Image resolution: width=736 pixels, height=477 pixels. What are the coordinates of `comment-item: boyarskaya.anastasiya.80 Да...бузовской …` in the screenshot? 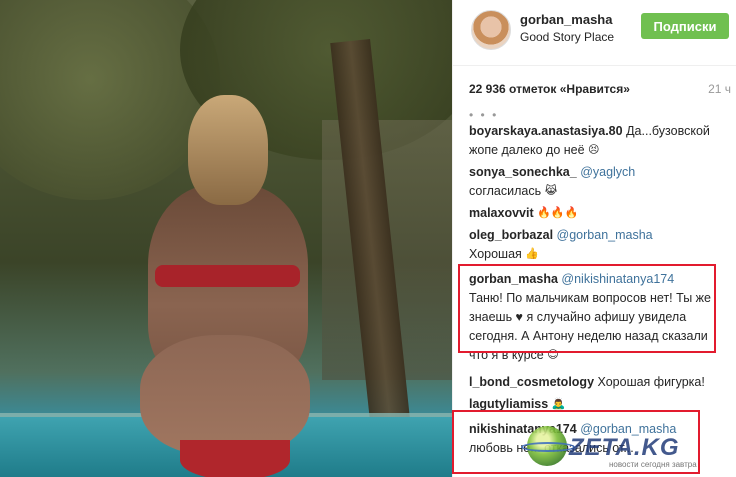 It's located at (599, 141).